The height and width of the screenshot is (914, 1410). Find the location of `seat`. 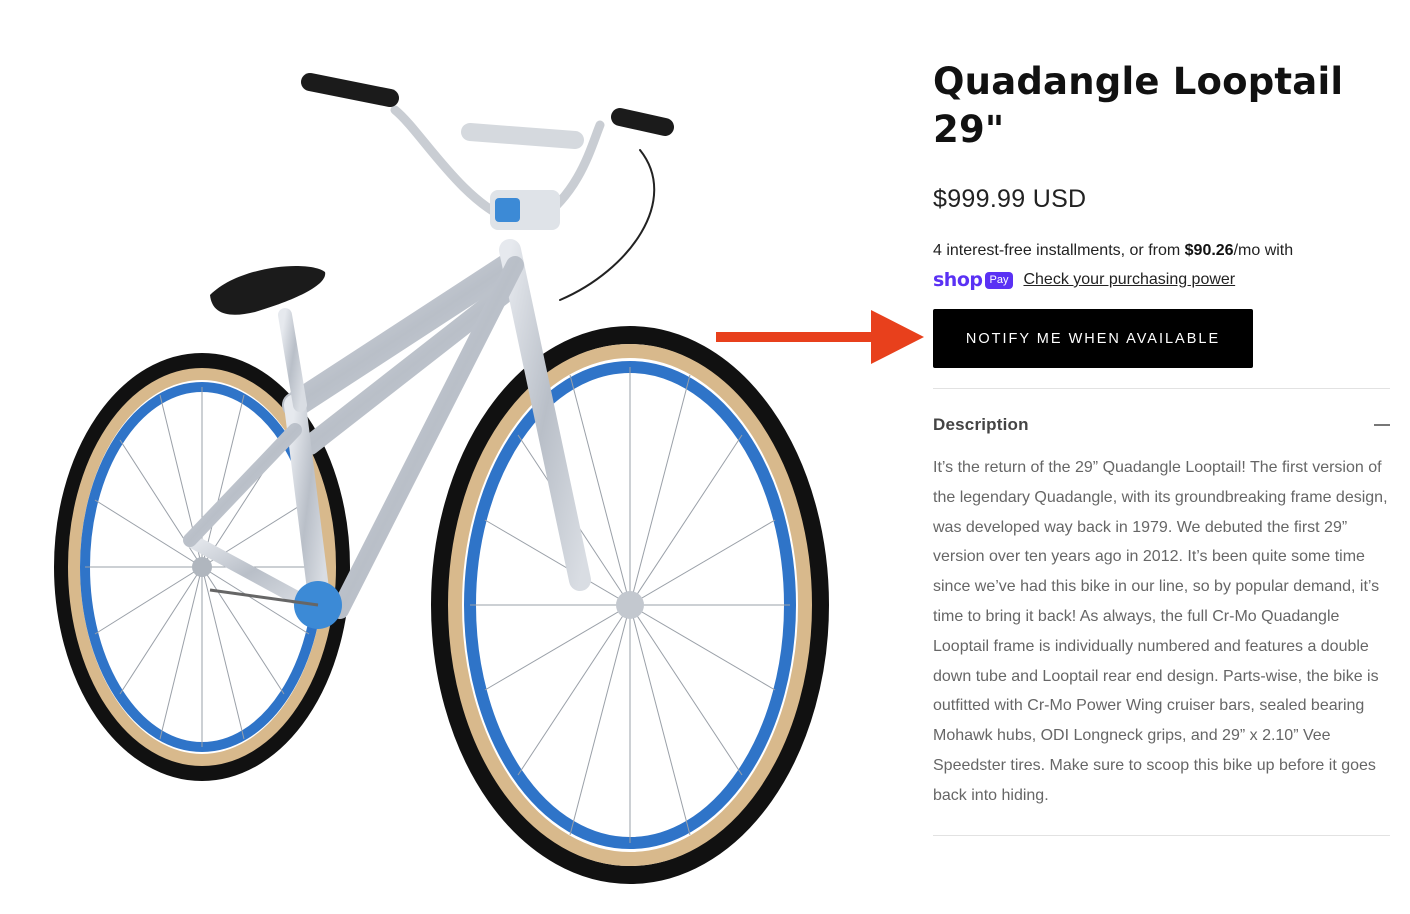

seat is located at coordinates (268, 290).